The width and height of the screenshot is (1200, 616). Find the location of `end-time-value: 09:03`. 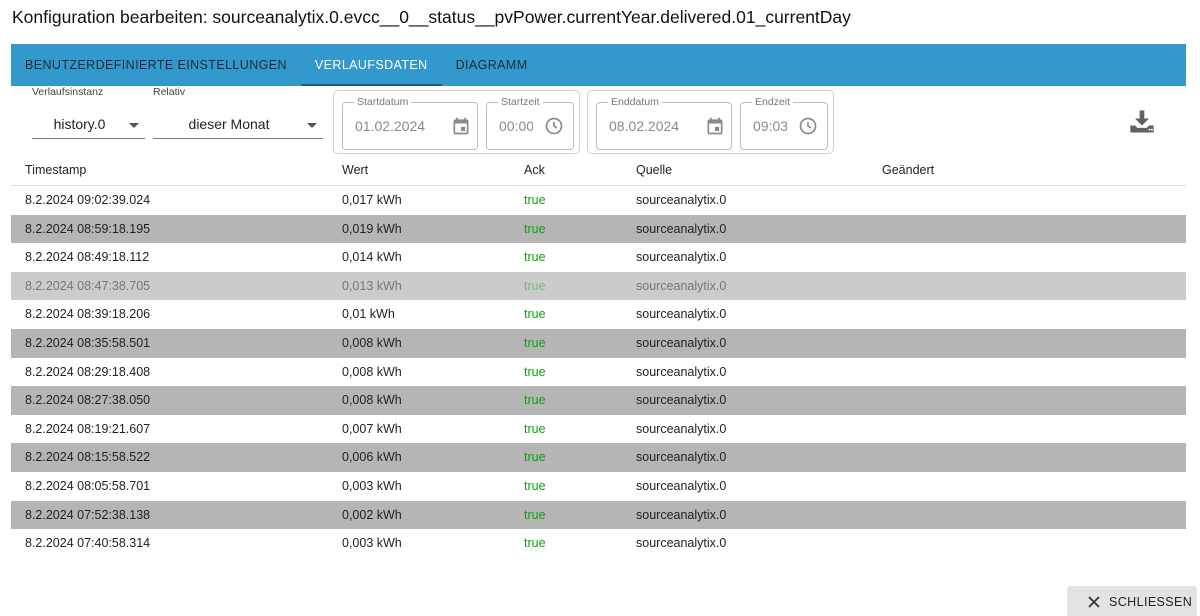

end-time-value: 09:03 is located at coordinates (770, 126).